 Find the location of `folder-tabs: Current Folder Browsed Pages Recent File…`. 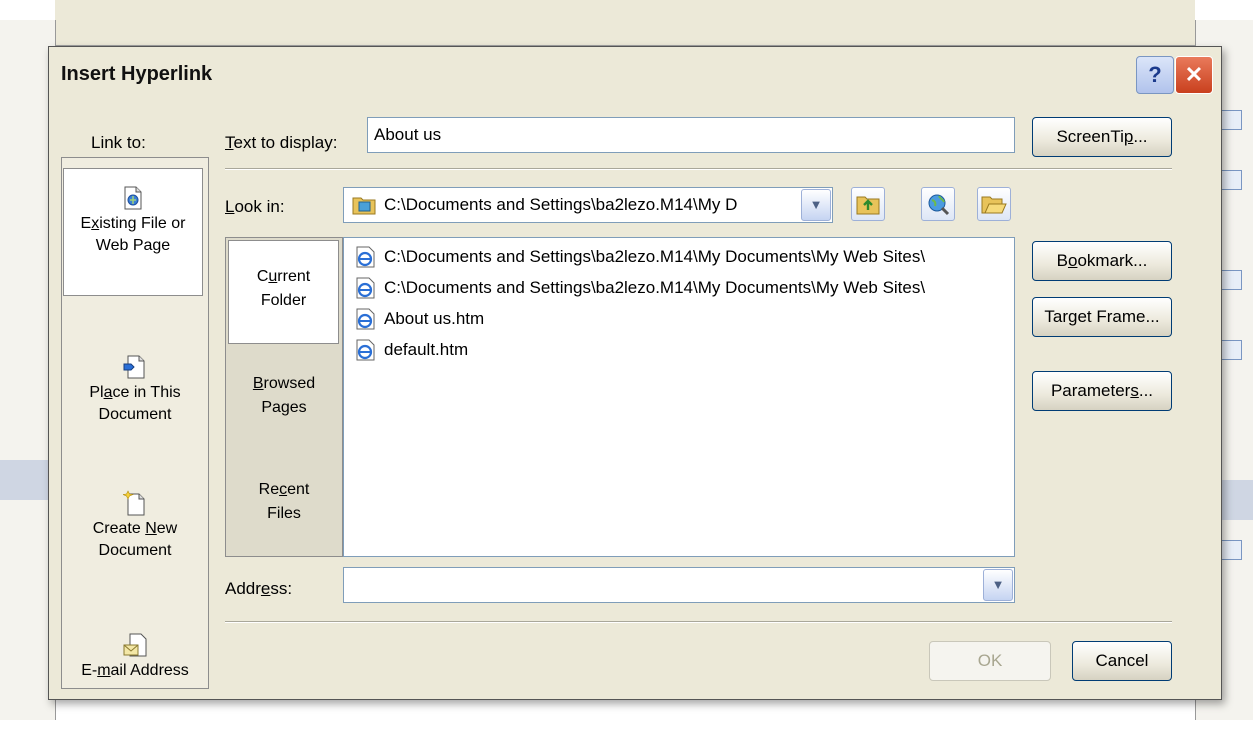

folder-tabs: Current Folder Browsed Pages Recent File… is located at coordinates (284, 397).